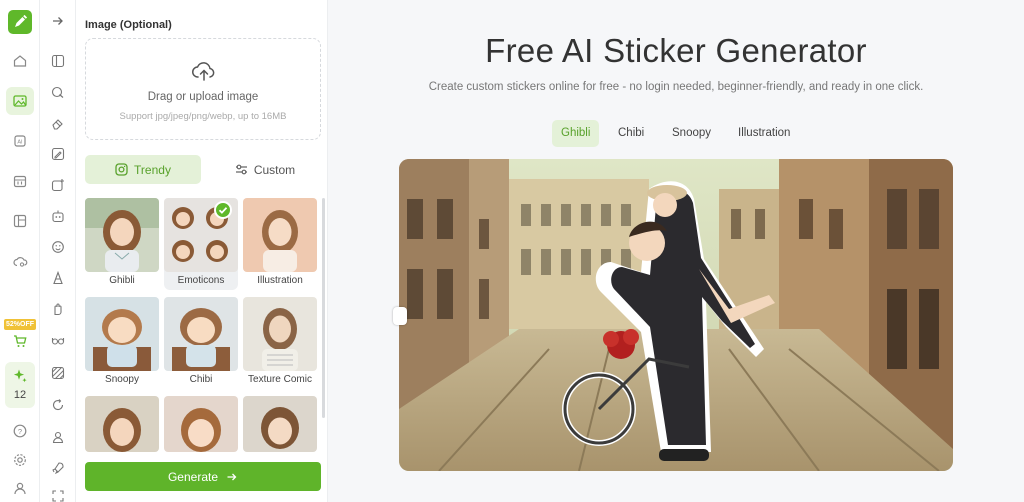  I want to click on calendar-icon, so click(20, 181).